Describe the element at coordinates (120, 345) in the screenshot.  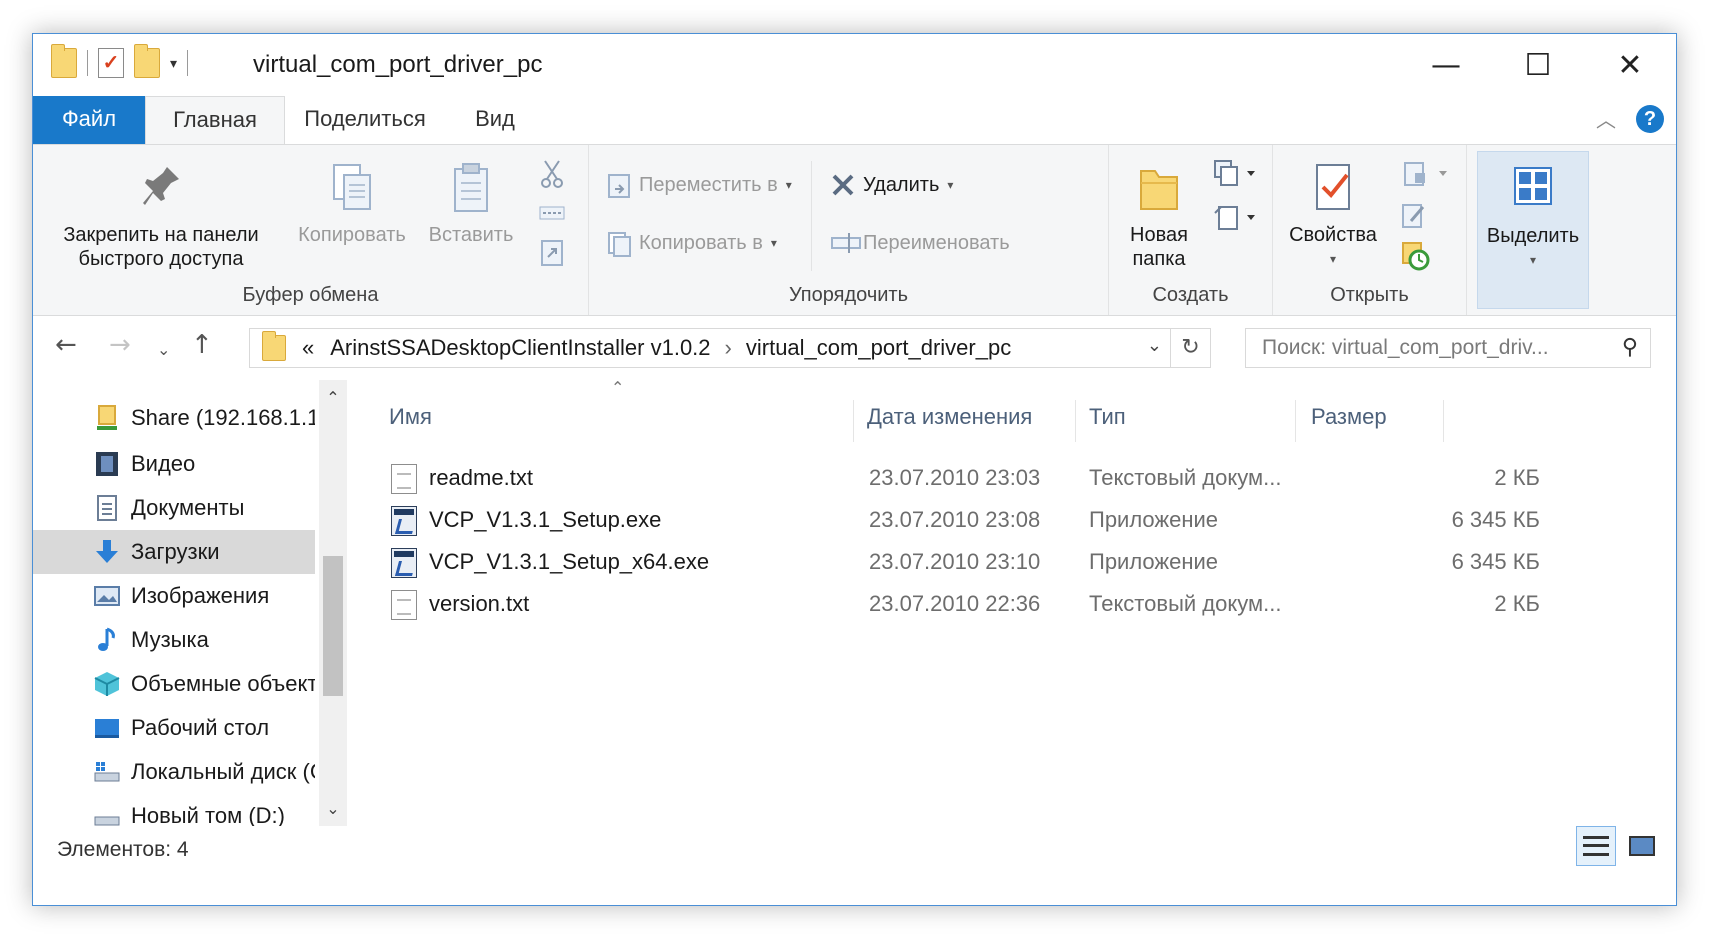
I see `forward-arrow-icon: →` at that location.